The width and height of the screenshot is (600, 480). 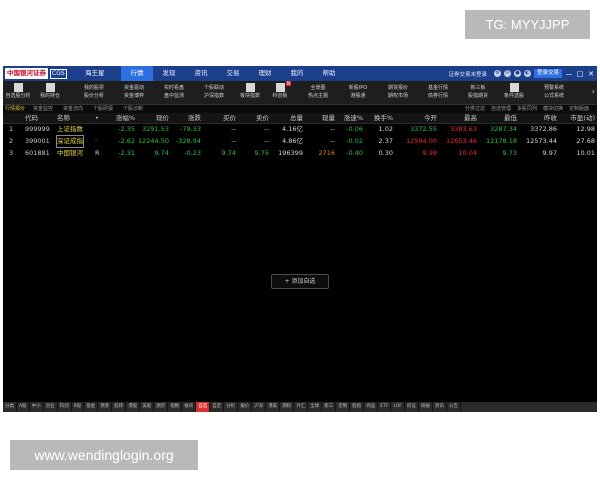 What do you see at coordinates (497, 73) in the screenshot?
I see `settings-icon: ⚙` at bounding box center [497, 73].